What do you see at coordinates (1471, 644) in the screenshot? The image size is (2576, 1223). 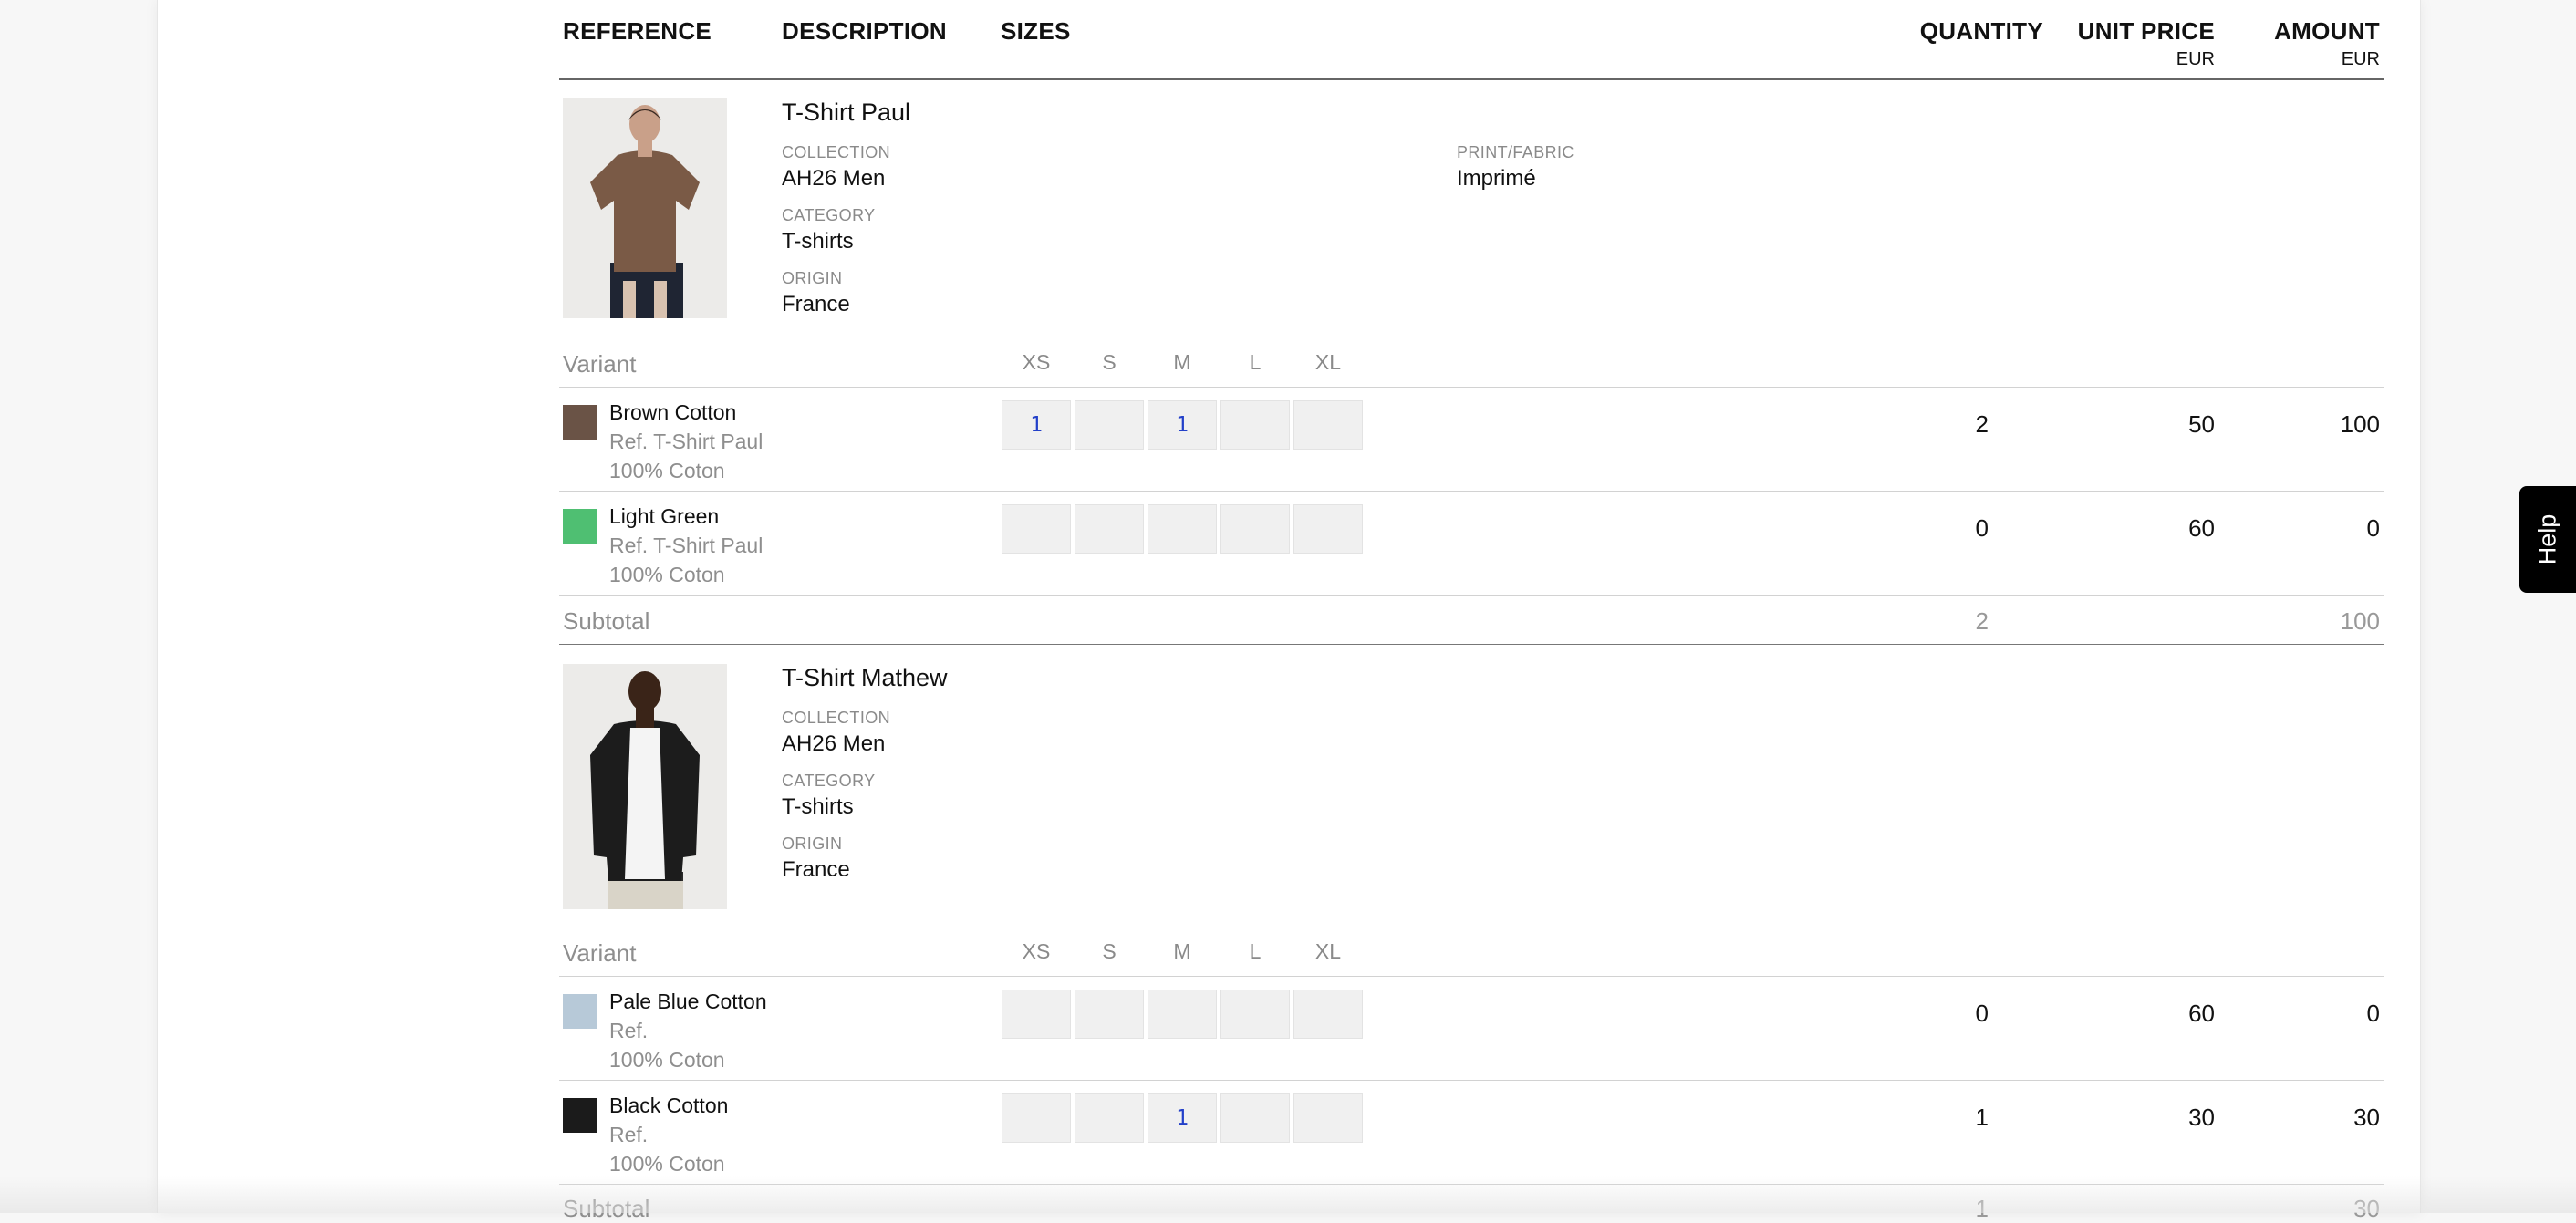 I see `product-divider` at bounding box center [1471, 644].